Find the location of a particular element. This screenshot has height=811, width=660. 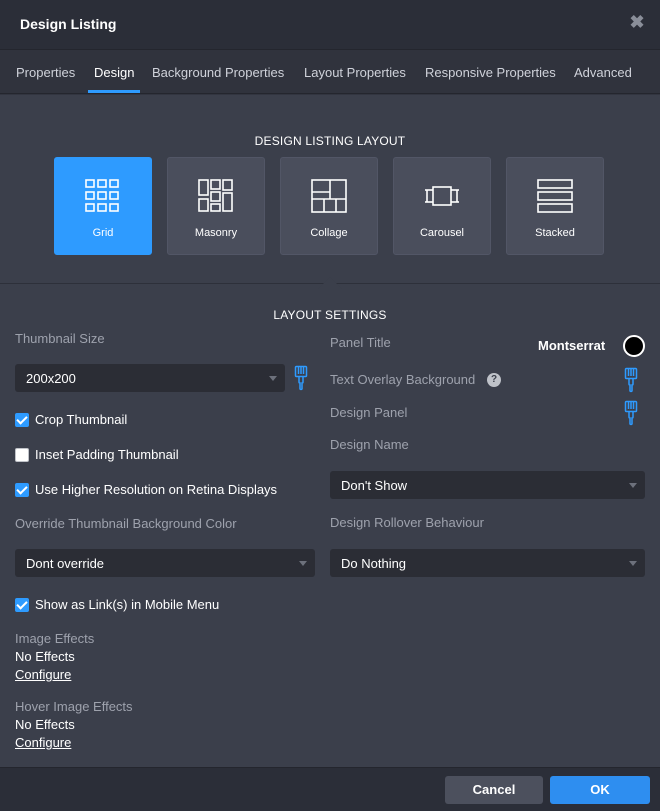

thumbnail-size-select: 200x200 is located at coordinates (150, 378).